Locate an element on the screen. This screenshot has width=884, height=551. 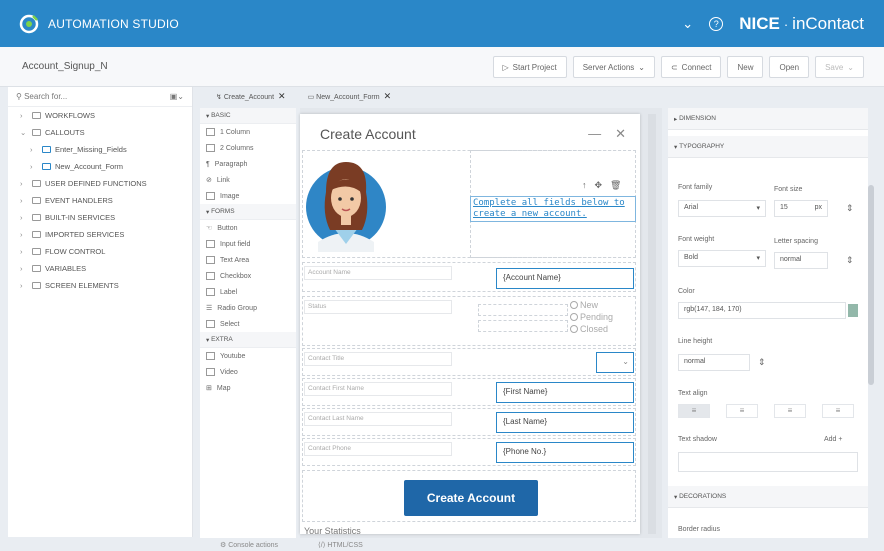
variable-icon is located at coordinates (36, 268).